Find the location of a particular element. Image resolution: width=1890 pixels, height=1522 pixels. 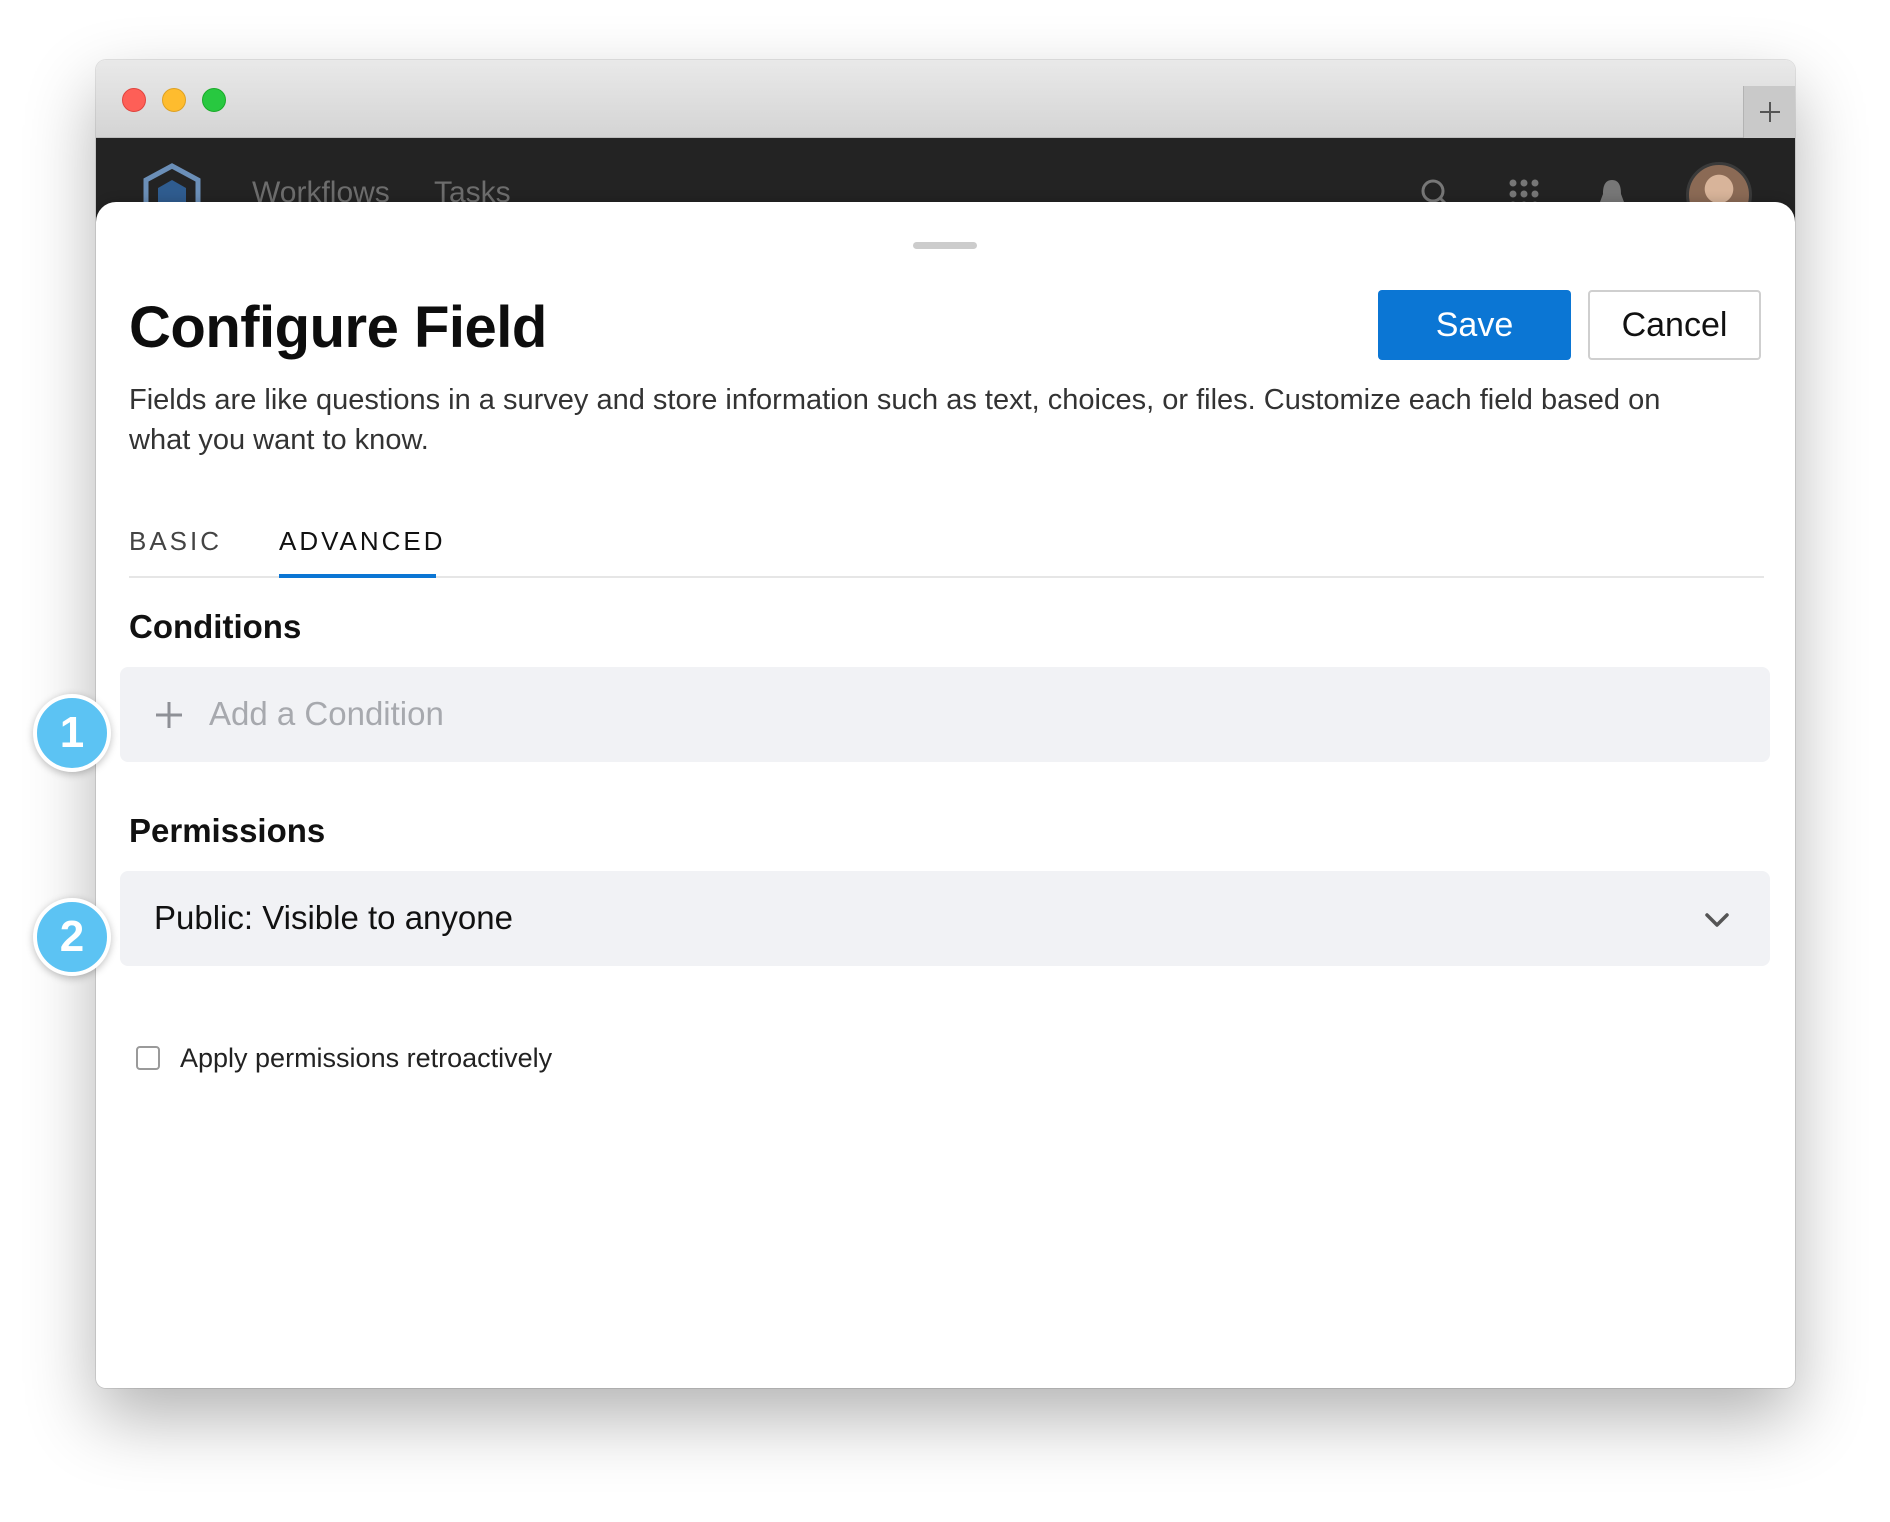

add-condition-button: Add a Condition is located at coordinates (945, 714).